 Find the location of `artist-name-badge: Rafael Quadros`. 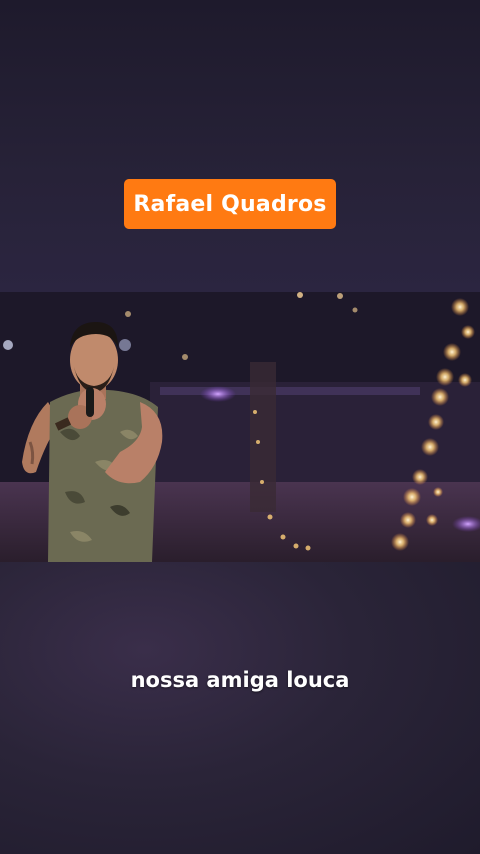

artist-name-badge: Rafael Quadros is located at coordinates (230, 204).